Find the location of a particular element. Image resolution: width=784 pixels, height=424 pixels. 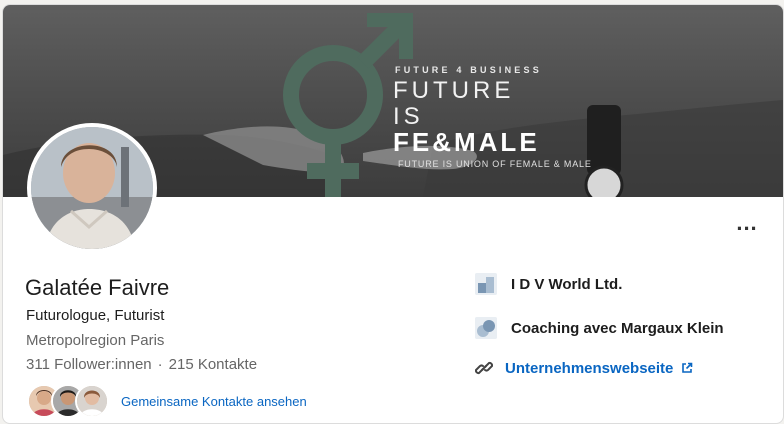

mutual-avatar-3-icon is located at coordinates (92, 401).